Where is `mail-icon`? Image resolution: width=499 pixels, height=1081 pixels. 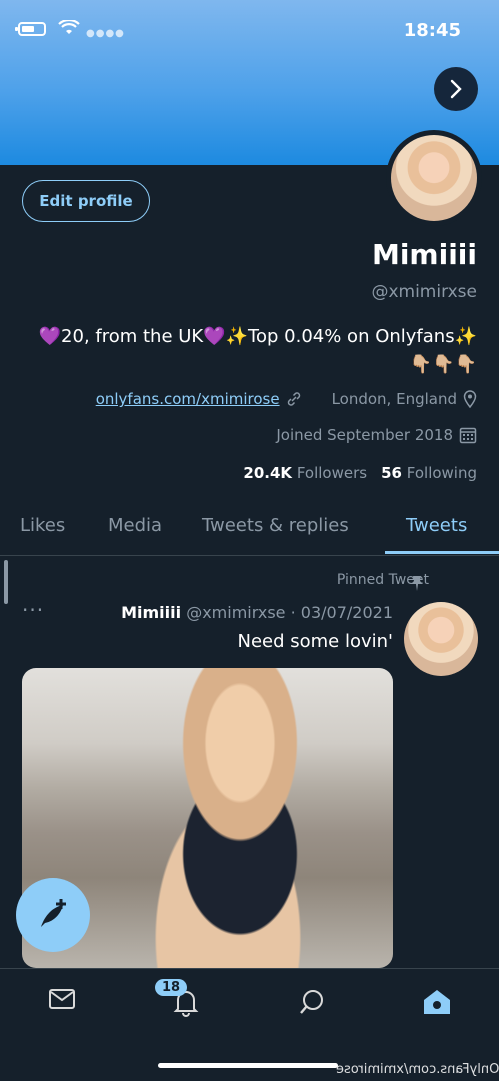 mail-icon is located at coordinates (62, 999).